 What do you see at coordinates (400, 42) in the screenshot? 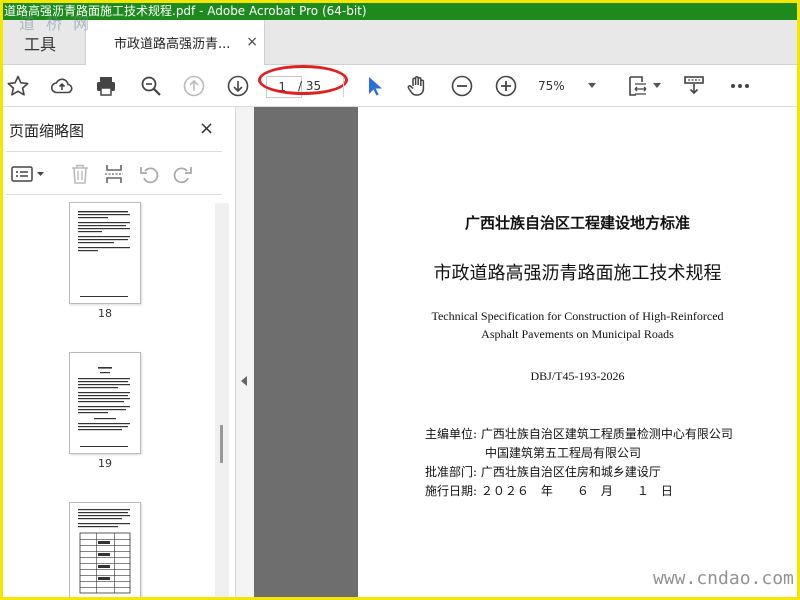
I see `tab-bar: 工具 市政道路高强沥青... ×` at bounding box center [400, 42].